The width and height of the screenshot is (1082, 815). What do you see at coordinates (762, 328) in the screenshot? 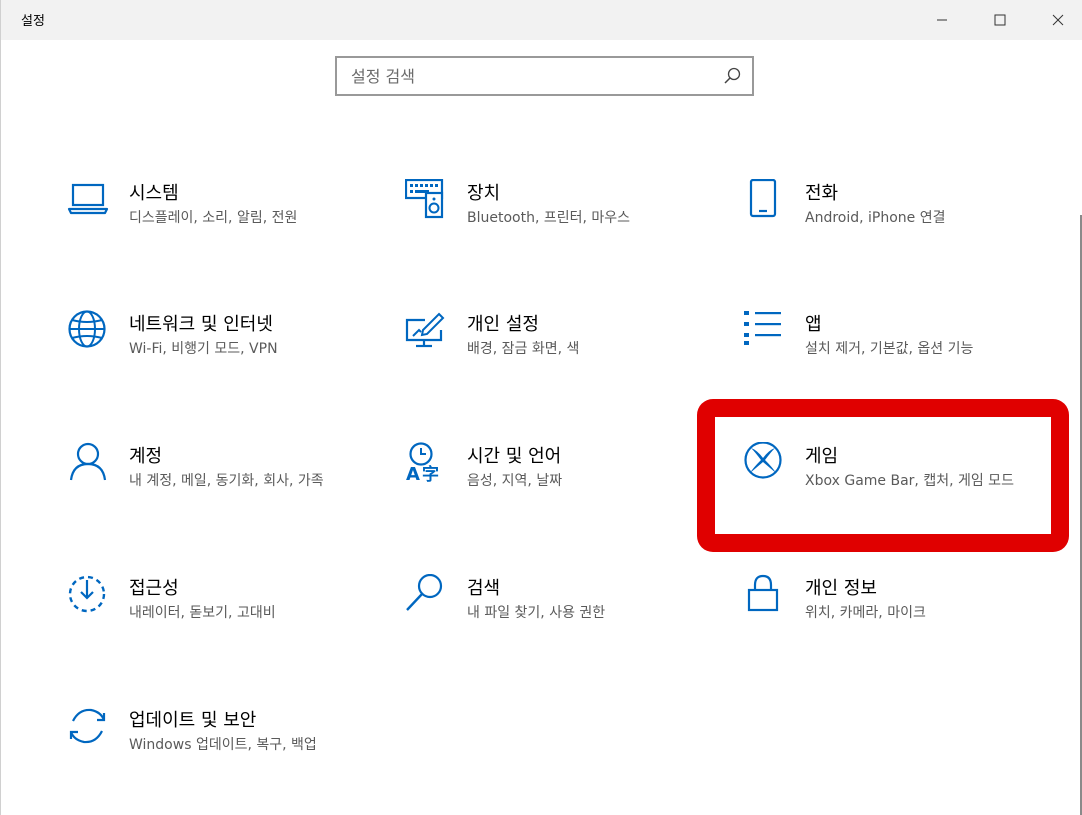
I see `apps-list-icon` at bounding box center [762, 328].